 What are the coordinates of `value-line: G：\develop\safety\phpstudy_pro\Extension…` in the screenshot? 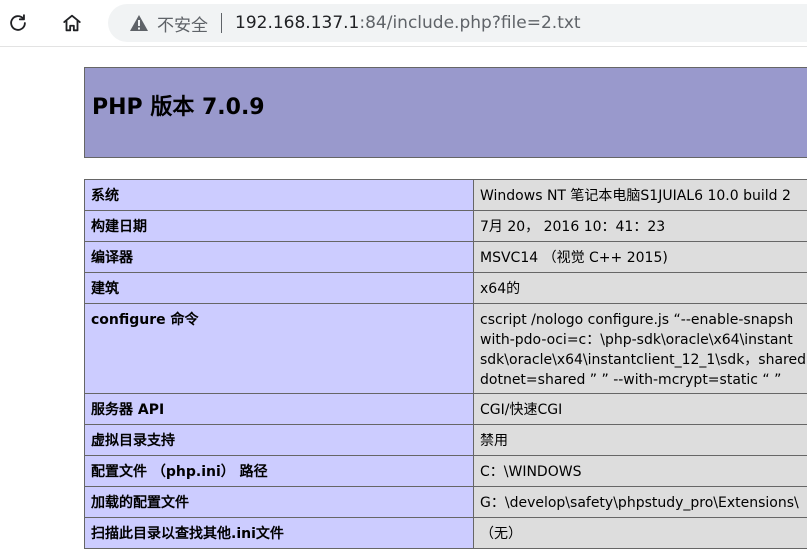 It's located at (643, 503).